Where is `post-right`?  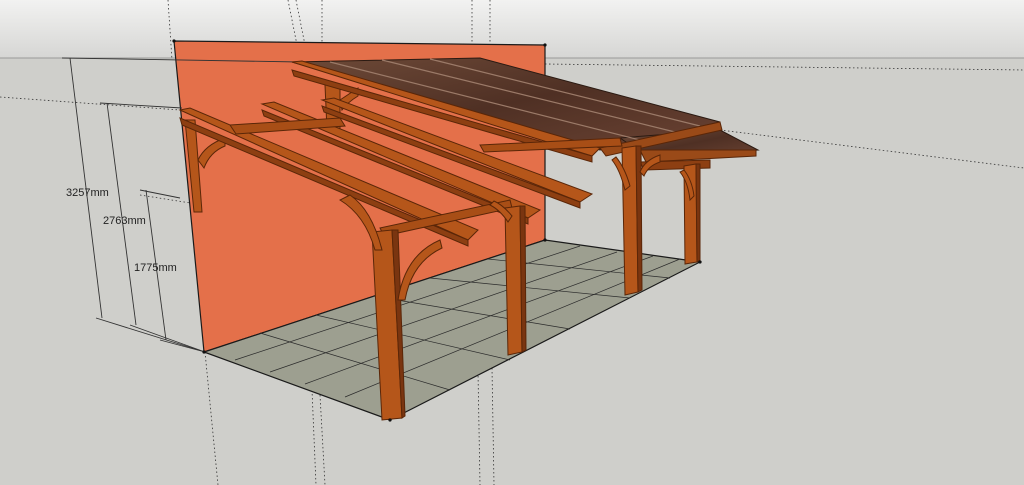 post-right is located at coordinates (630, 220).